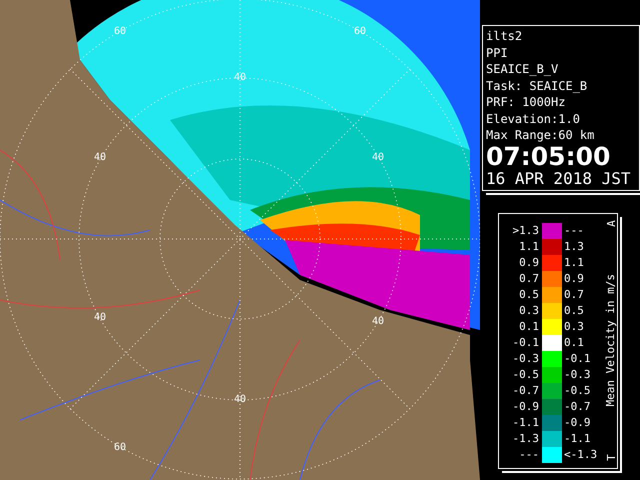 This screenshot has width=640, height=480. What do you see at coordinates (523, 69) in the screenshot?
I see `info-line: SEAICE_B_V` at bounding box center [523, 69].